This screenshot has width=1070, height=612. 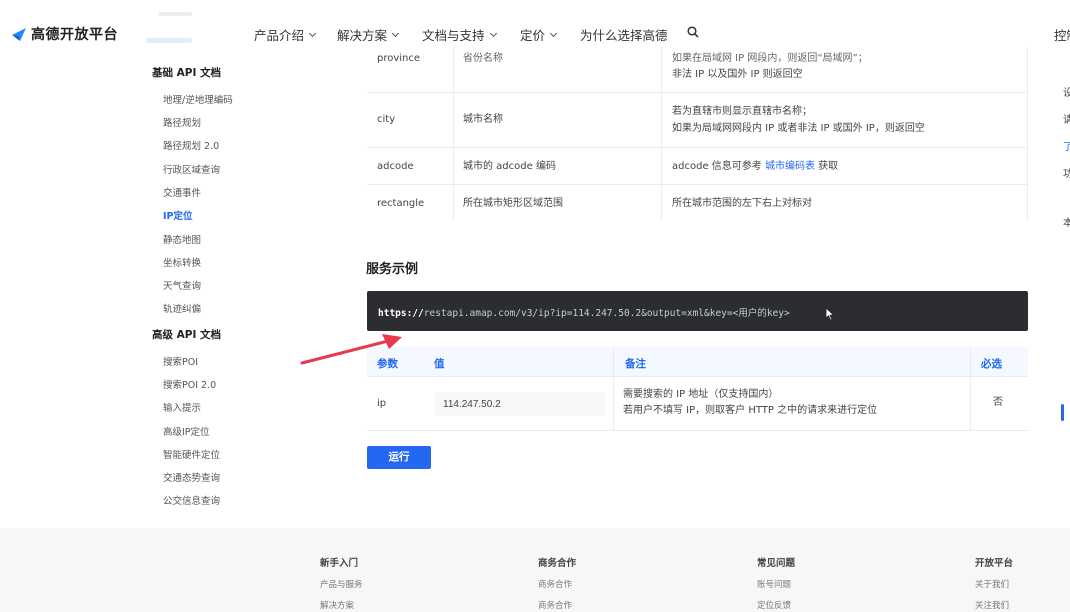 What do you see at coordinates (186, 334) in the screenshot?
I see `sidebar-group-advanced: 高级 API 文档` at bounding box center [186, 334].